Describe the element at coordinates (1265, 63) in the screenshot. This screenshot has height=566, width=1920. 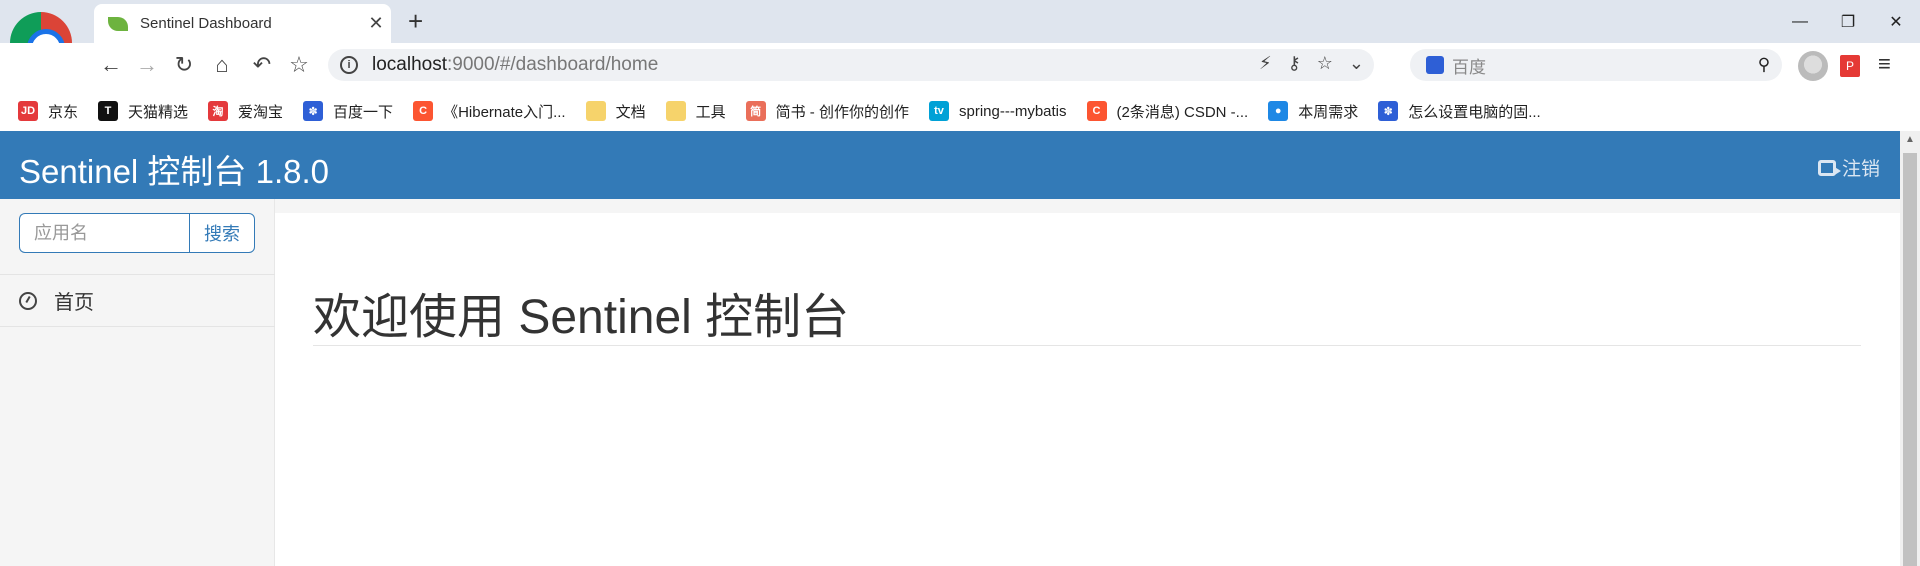
I see `lightning-icon: ⚡` at that location.